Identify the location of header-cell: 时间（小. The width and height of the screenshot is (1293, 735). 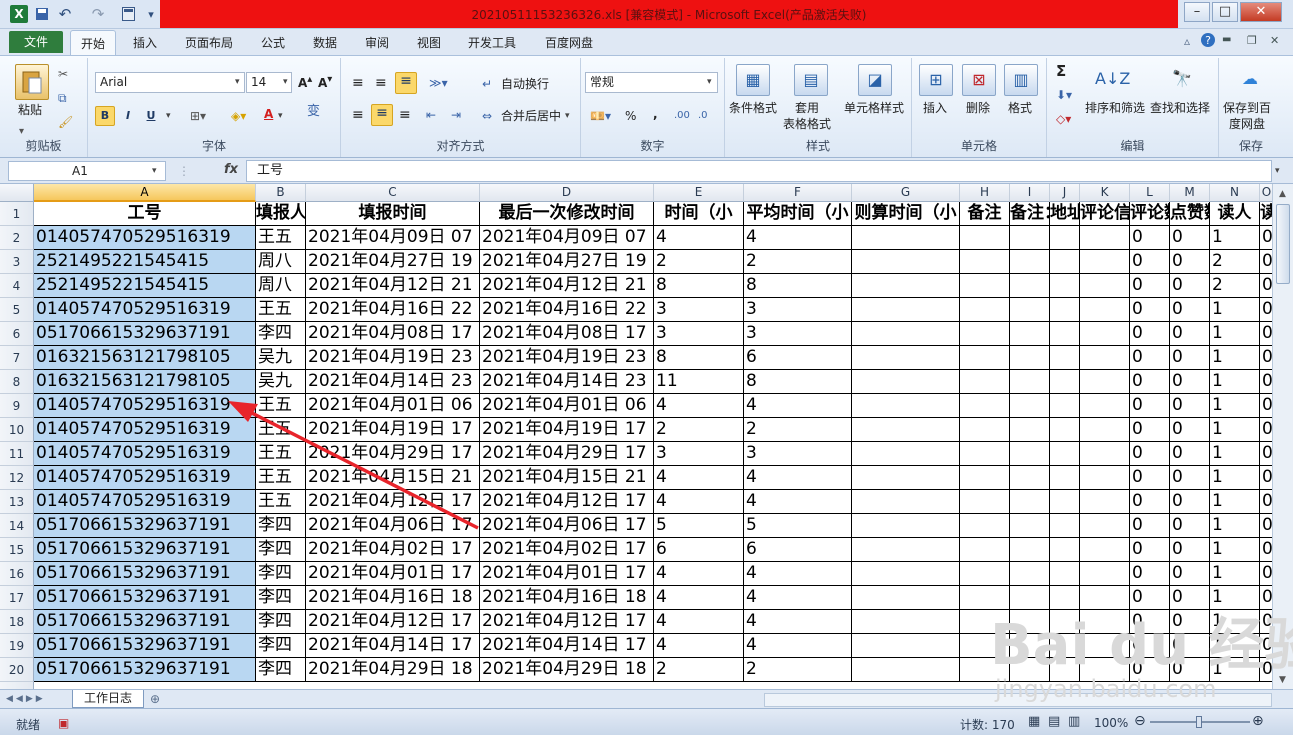
(699, 214).